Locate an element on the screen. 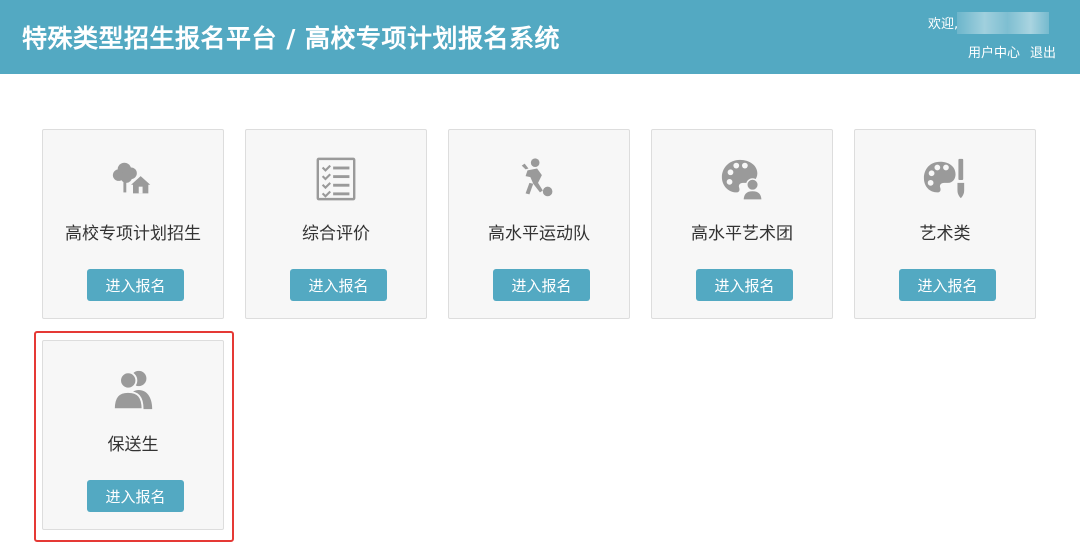 The width and height of the screenshot is (1080, 560). logout-link: 退出 is located at coordinates (1043, 53).